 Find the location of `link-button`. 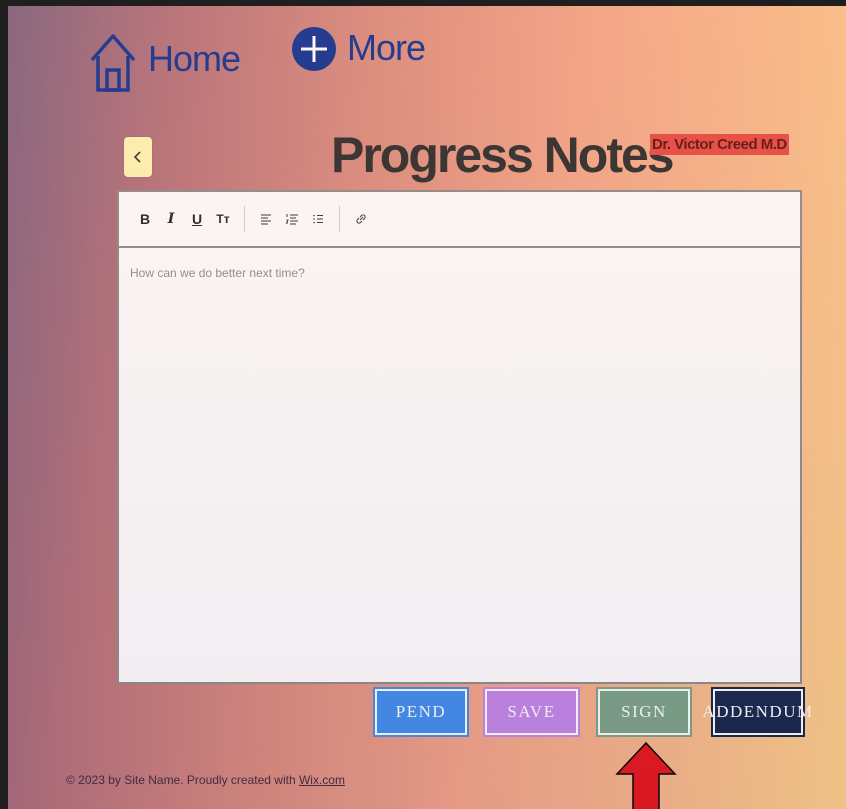

link-button is located at coordinates (361, 219).